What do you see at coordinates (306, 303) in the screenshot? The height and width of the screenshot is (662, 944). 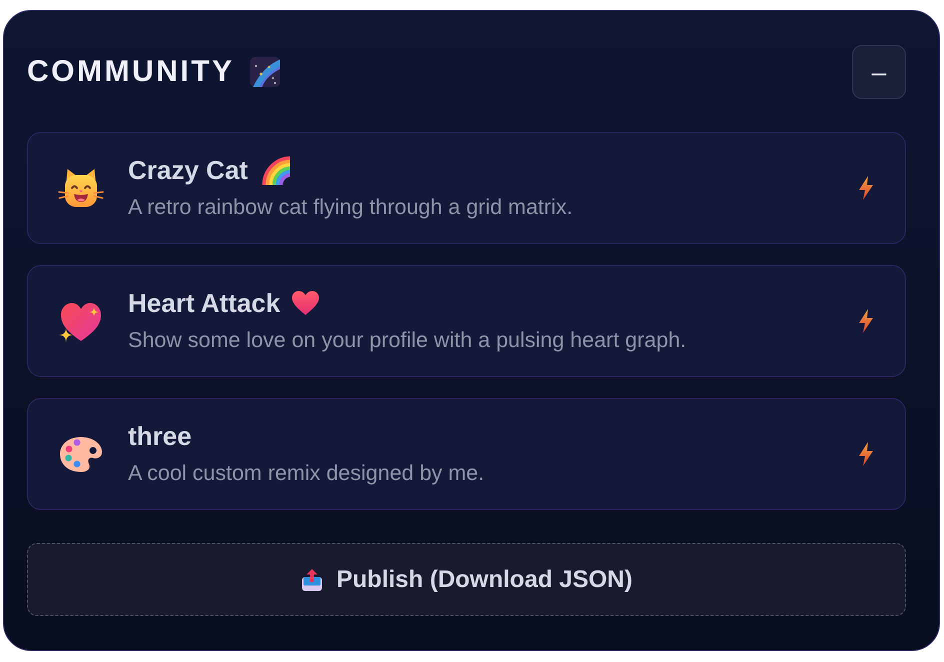 I see `heart-icon` at bounding box center [306, 303].